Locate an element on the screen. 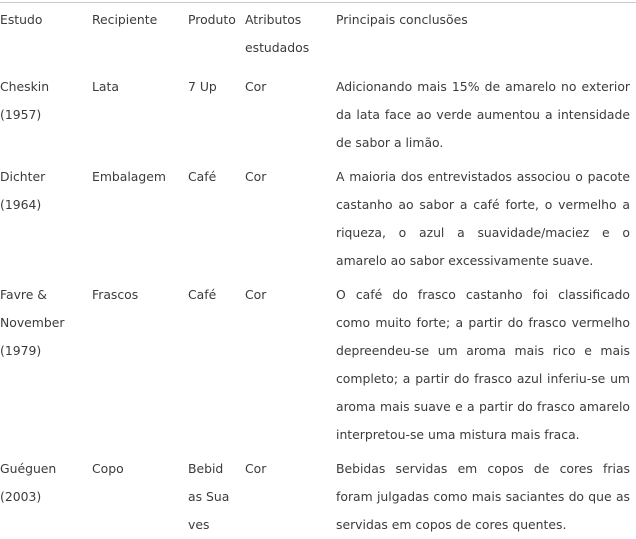 This screenshot has width=636, height=539. cell-estudo: Cheskin (1957) is located at coordinates (46, 115).